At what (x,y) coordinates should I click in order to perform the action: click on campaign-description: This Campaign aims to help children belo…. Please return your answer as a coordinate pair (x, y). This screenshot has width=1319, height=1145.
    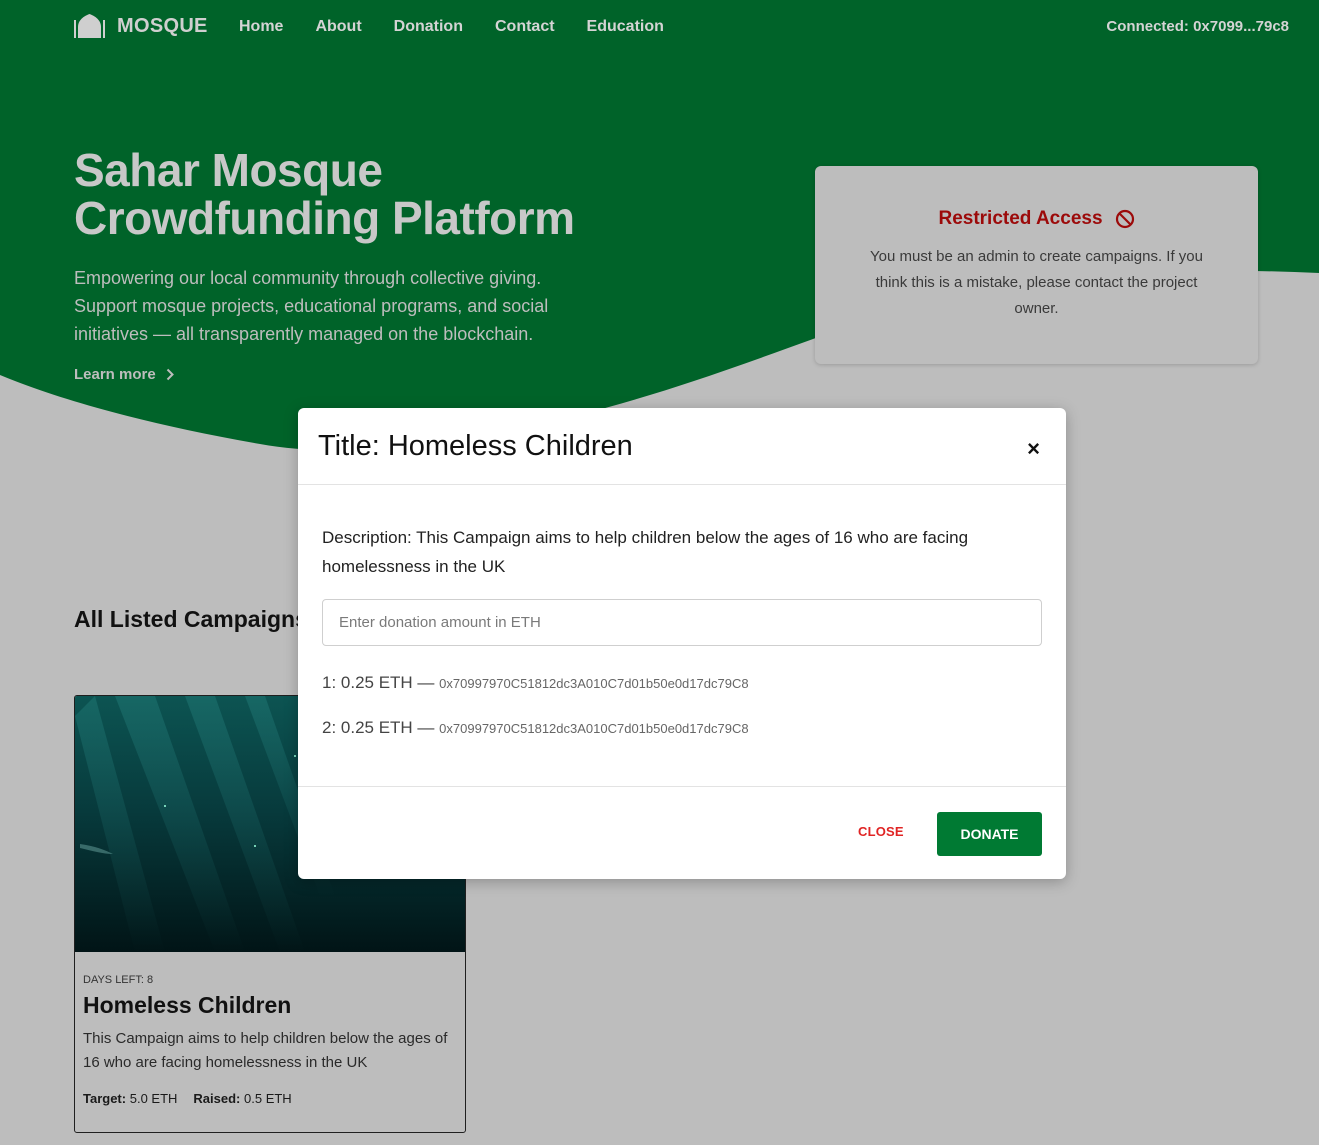
    Looking at the image, I should click on (265, 1050).